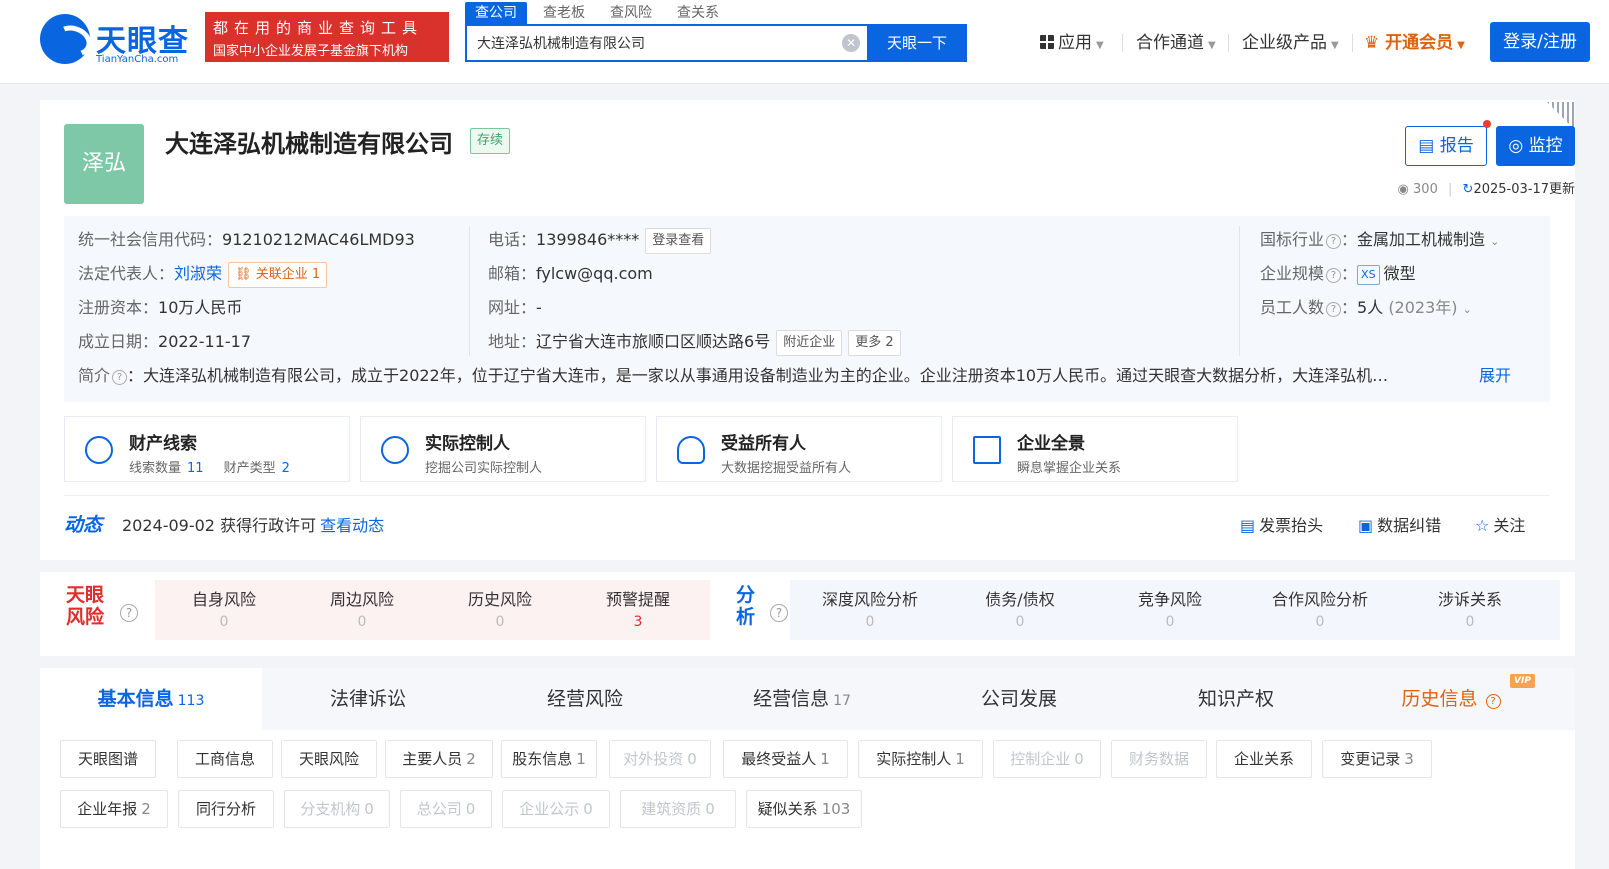 This screenshot has height=869, width=1609. Describe the element at coordinates (1236, 699) in the screenshot. I see `tab-ip: 知识产权` at that location.